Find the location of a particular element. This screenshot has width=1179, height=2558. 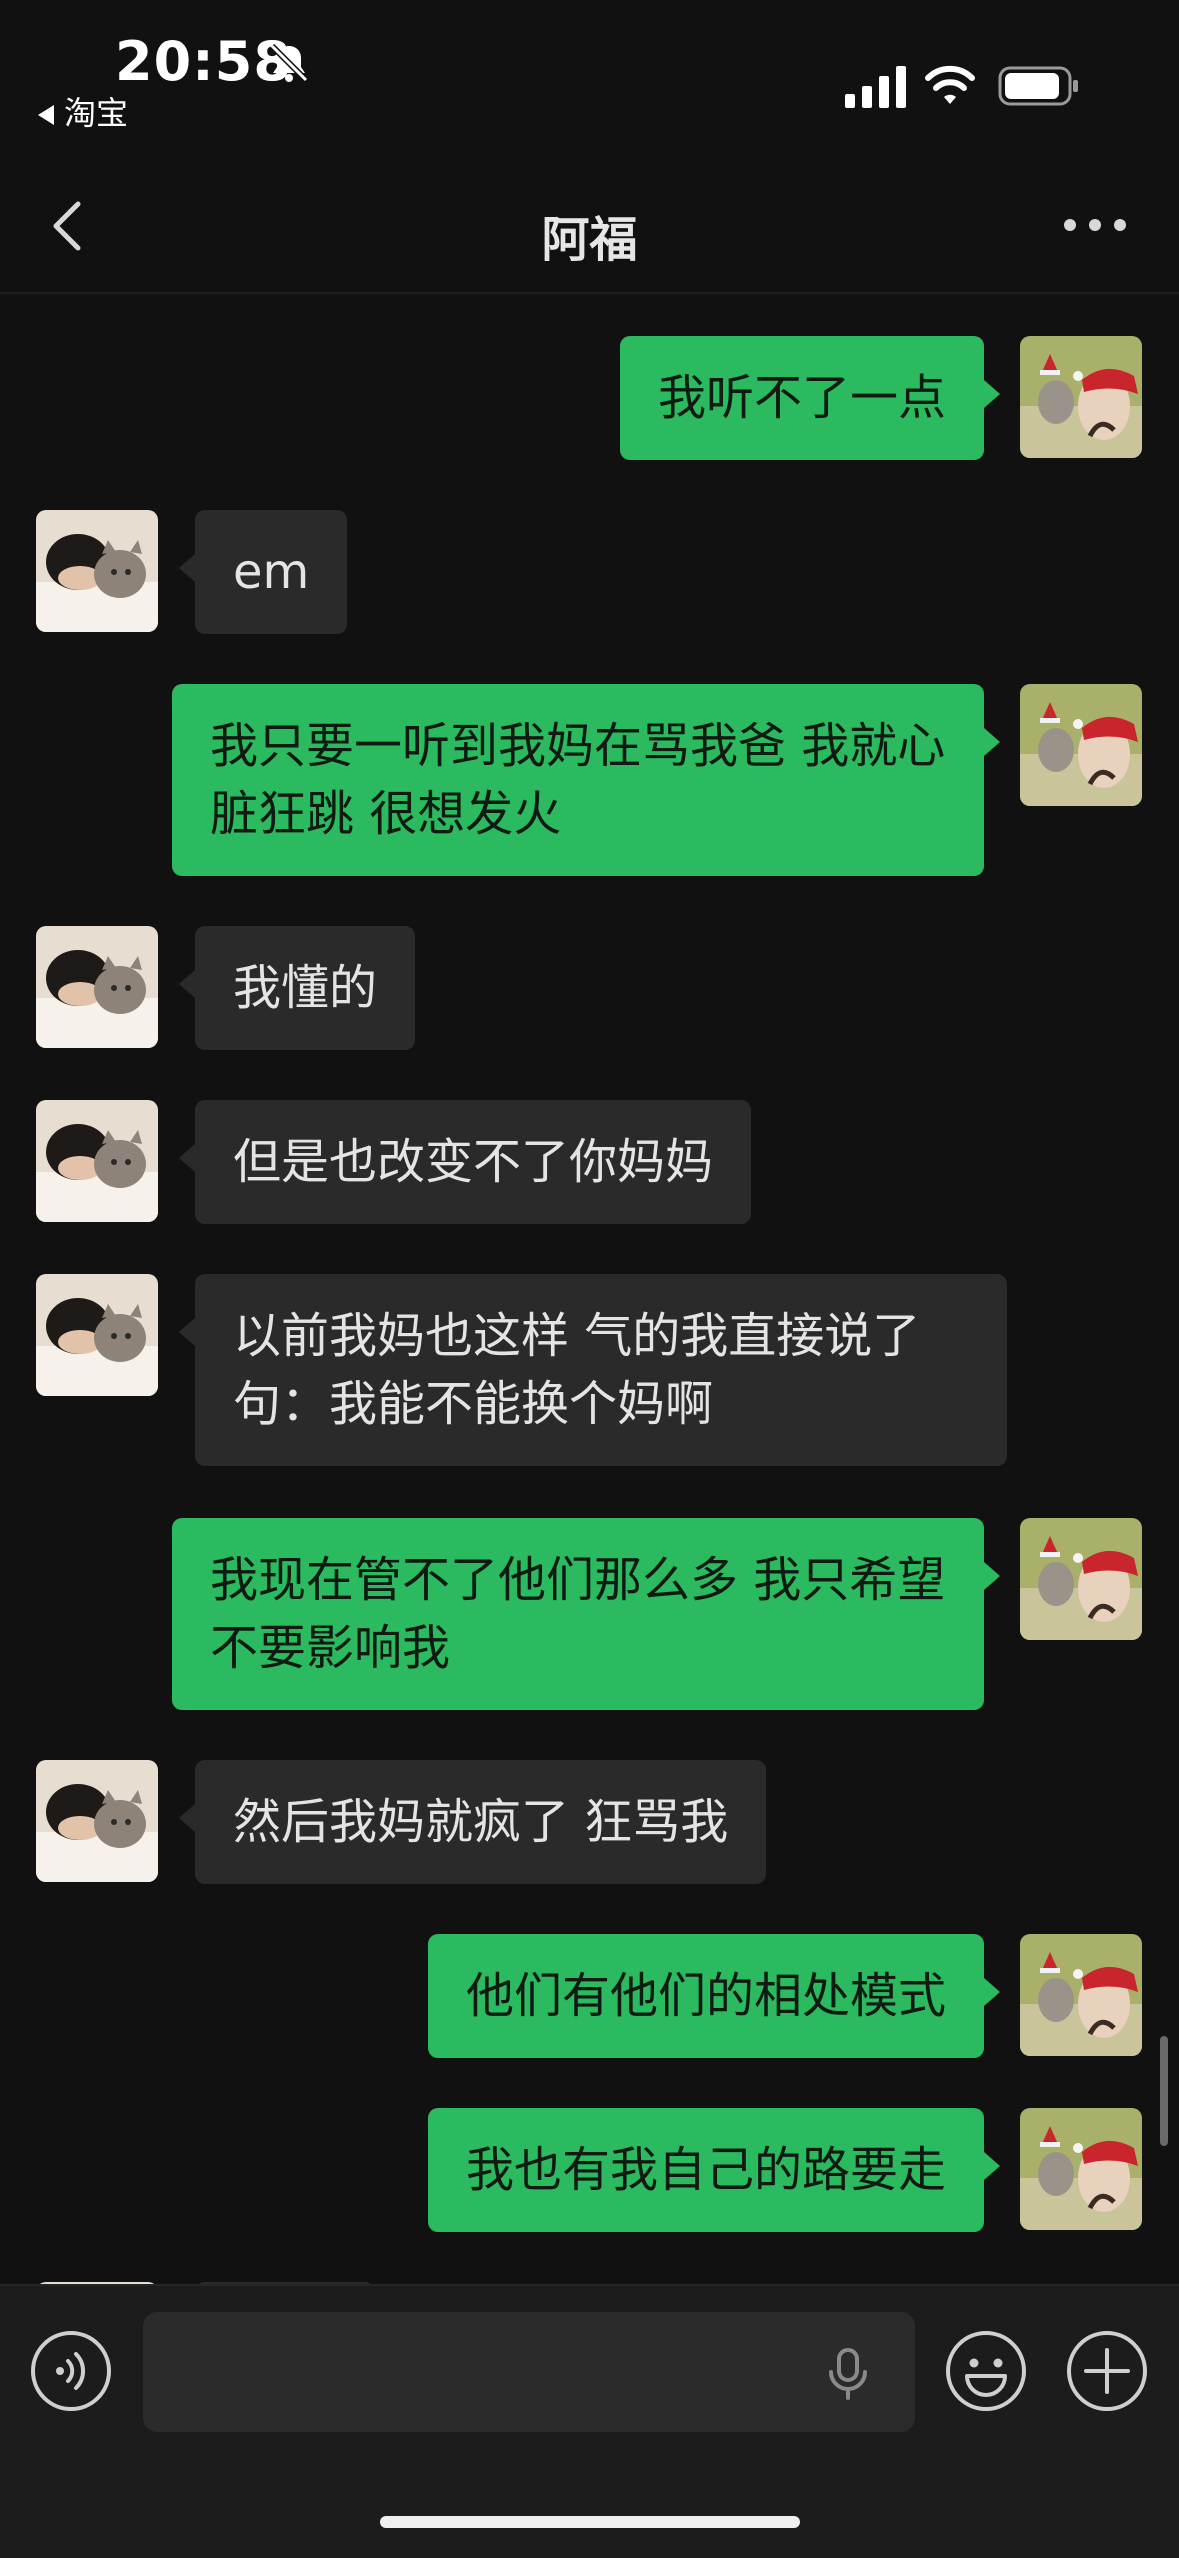

message-bubble-received: 我懂的 is located at coordinates (297, 988).